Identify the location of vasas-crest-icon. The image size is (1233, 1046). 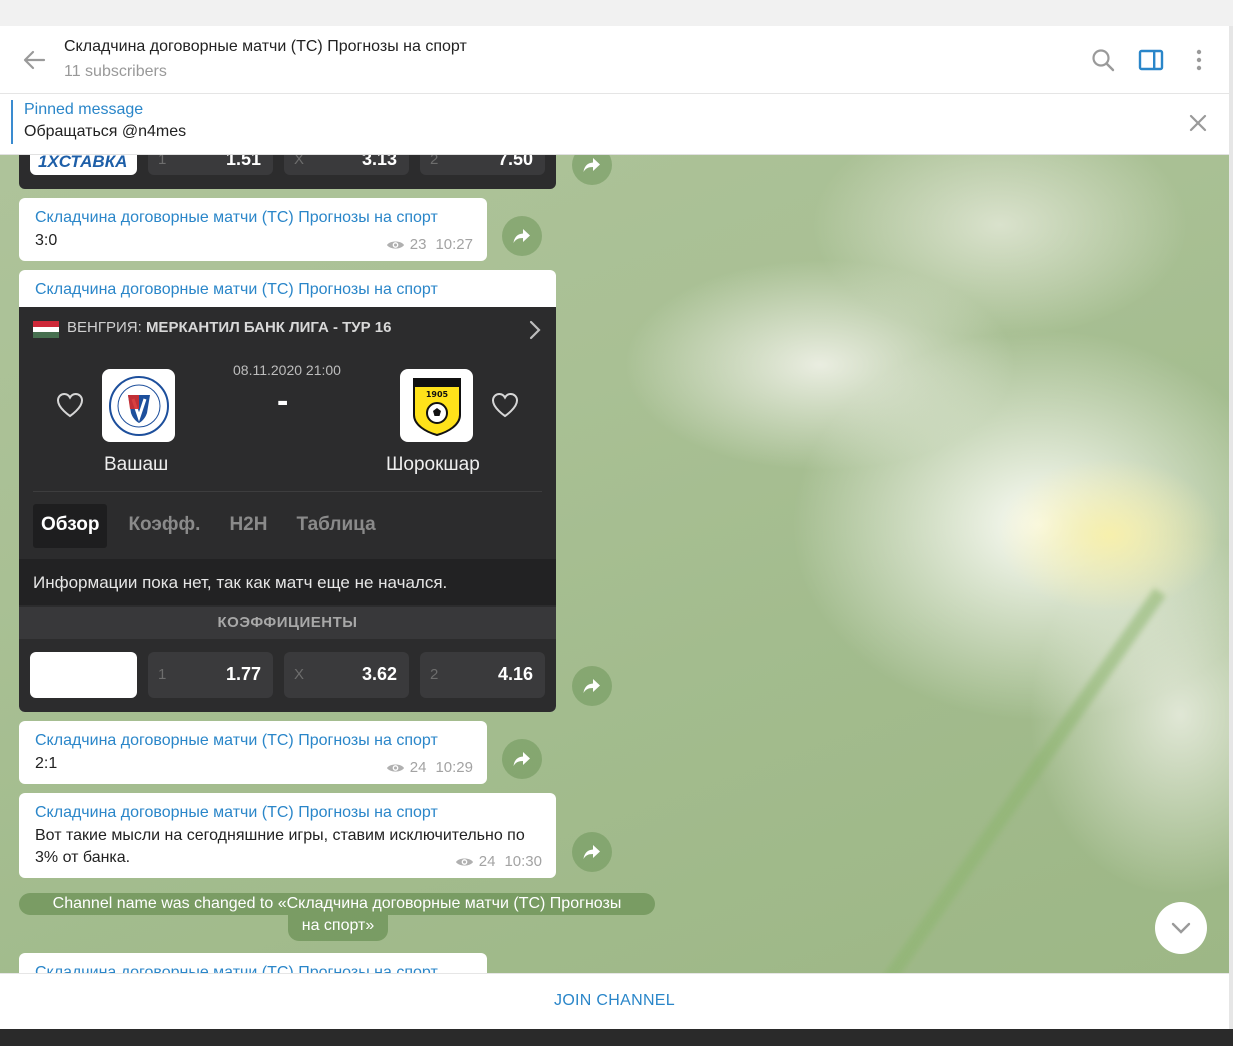
(138, 405).